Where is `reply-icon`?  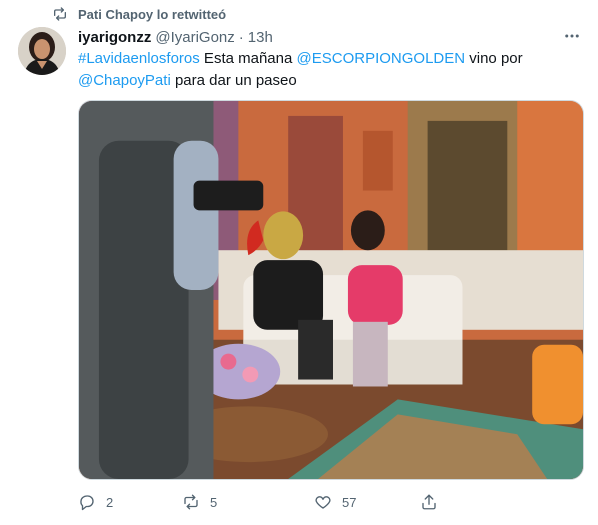
reply-icon is located at coordinates (87, 503).